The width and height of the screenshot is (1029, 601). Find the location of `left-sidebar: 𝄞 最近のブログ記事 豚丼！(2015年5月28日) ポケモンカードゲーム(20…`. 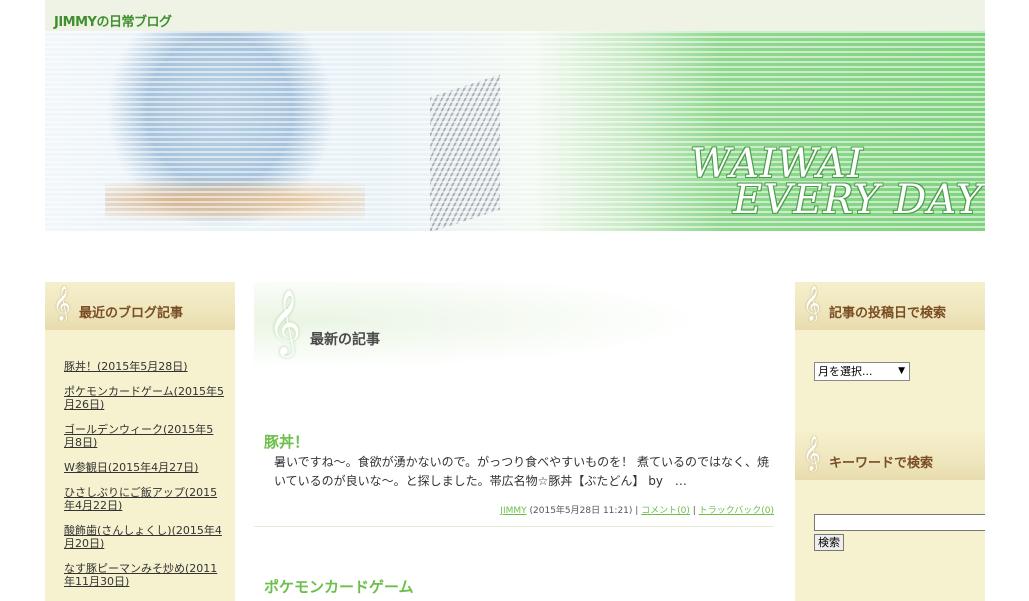

left-sidebar: 𝄞 最近のブログ記事 豚丼！(2015年5月28日) ポケモンカードゲーム(20… is located at coordinates (140, 441).